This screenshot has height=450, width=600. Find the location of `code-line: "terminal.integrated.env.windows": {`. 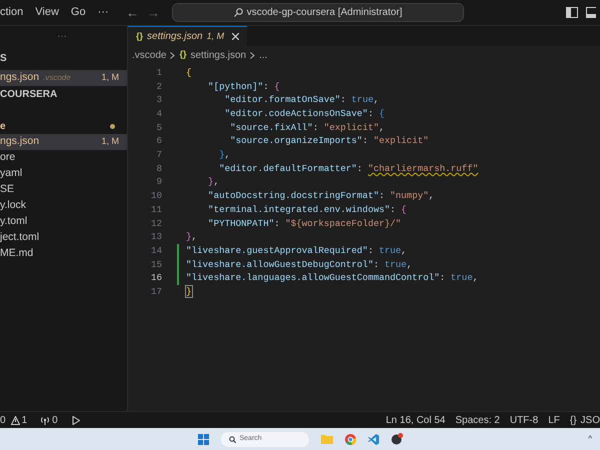

code-line: "terminal.integrated.env.windows": { is located at coordinates (307, 209).